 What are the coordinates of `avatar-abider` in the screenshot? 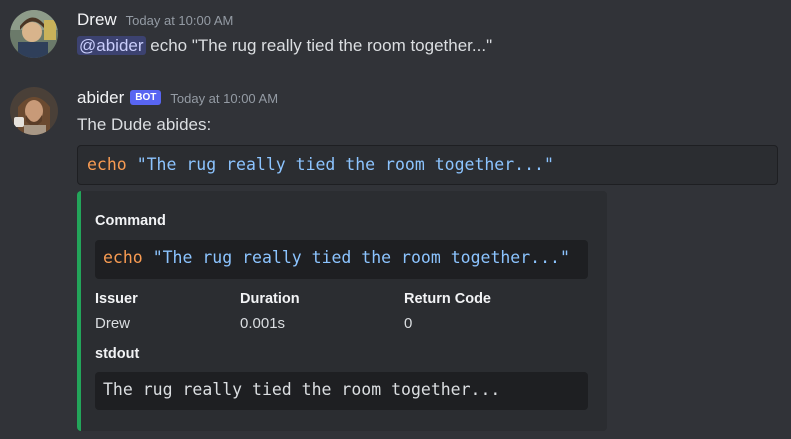 It's located at (34, 111).